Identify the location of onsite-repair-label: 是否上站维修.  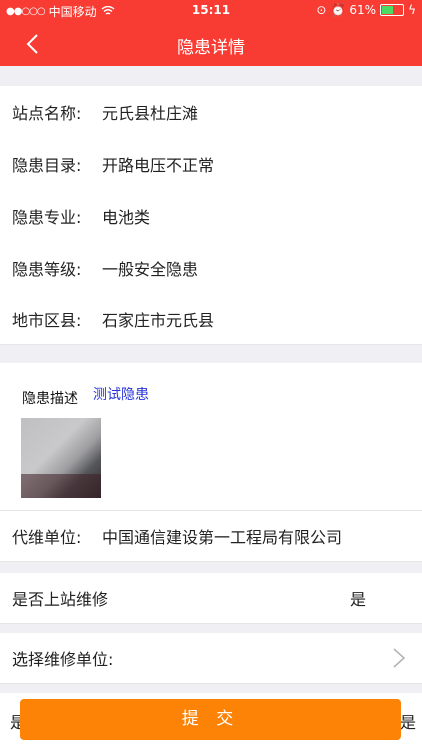
(60, 599).